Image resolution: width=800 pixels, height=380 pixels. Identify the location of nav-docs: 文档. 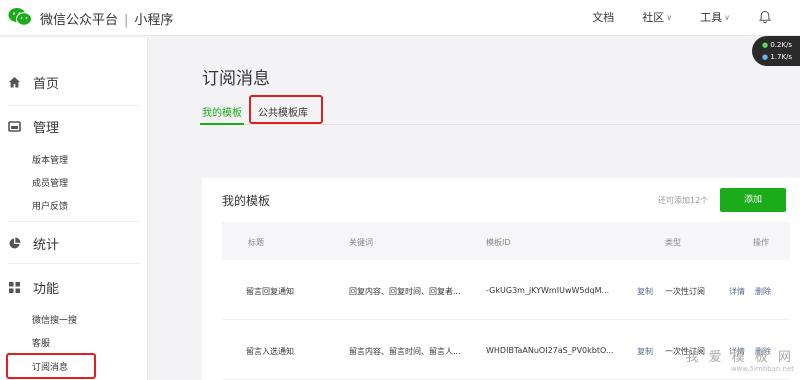
(603, 17).